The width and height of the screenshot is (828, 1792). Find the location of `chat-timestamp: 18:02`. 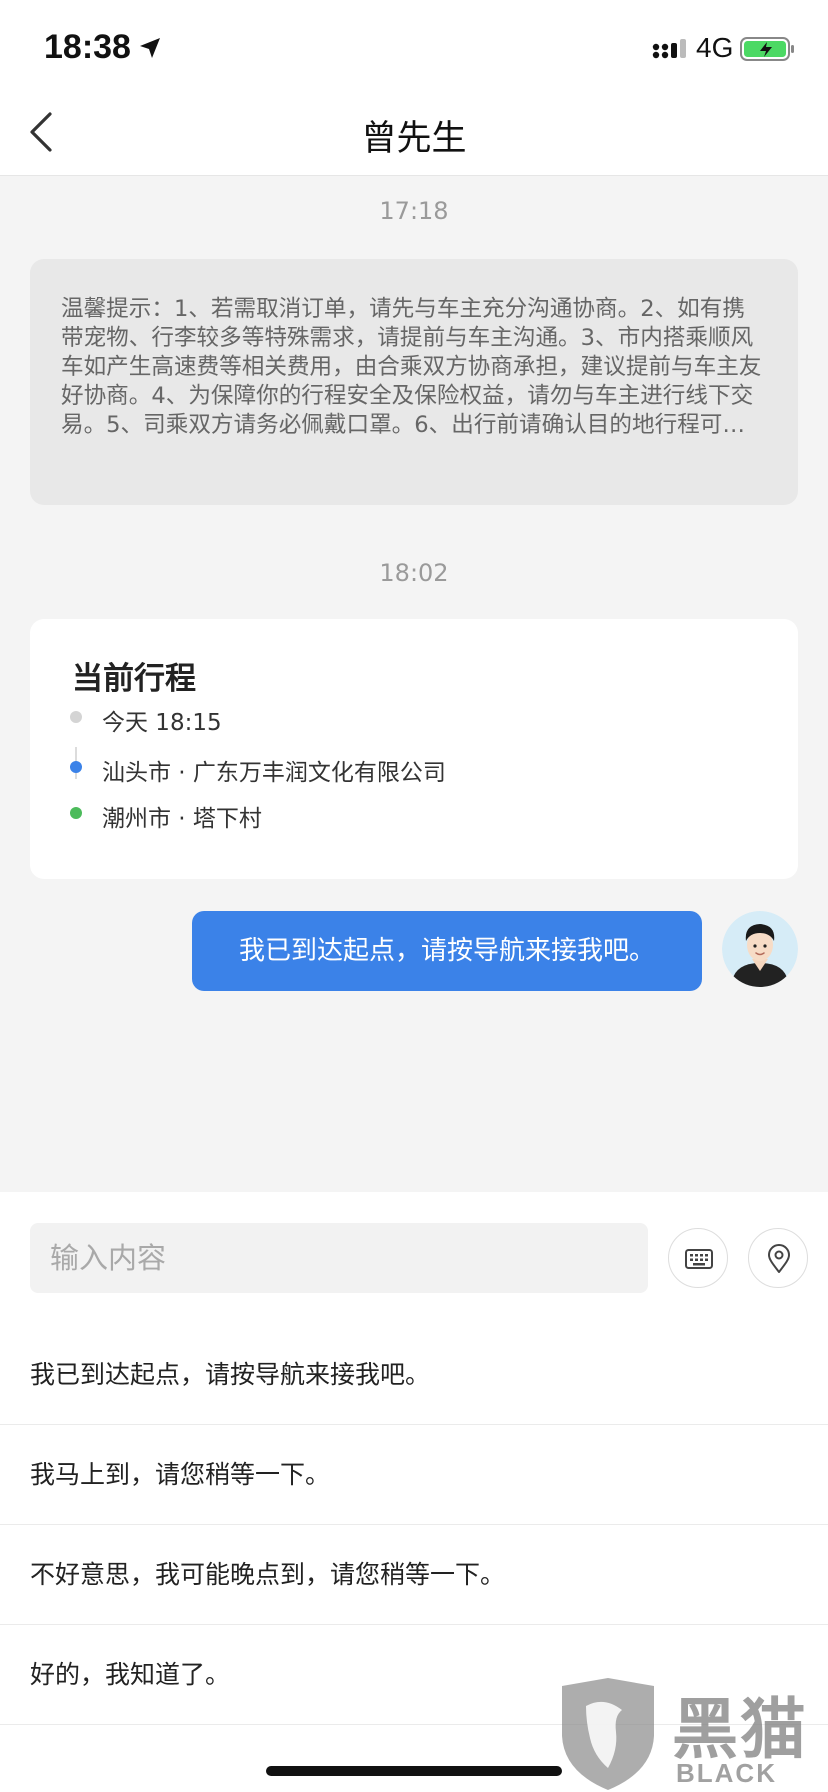

chat-timestamp: 18:02 is located at coordinates (414, 573).